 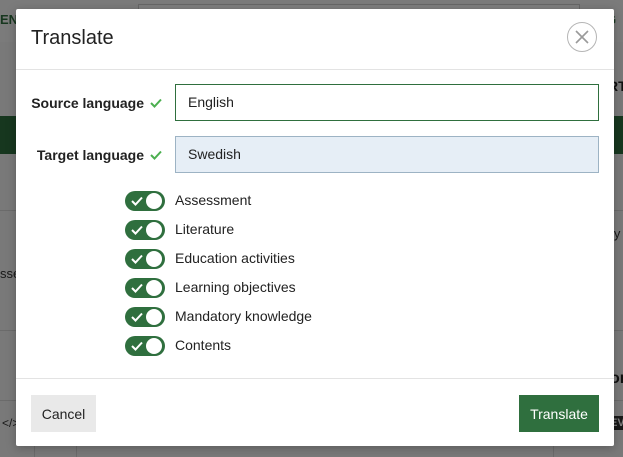 What do you see at coordinates (90, 155) in the screenshot?
I see `target-language-label: Target language` at bounding box center [90, 155].